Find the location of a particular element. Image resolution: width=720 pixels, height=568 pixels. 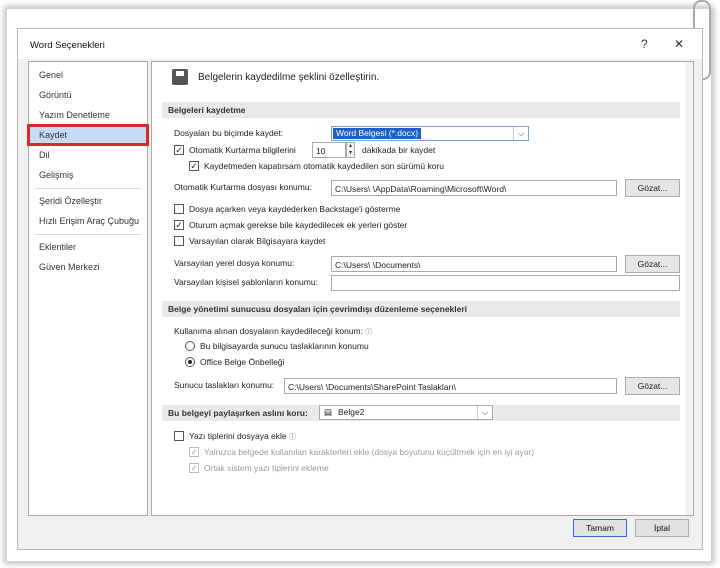

no-common-fonts-checkbox: ✓ is located at coordinates (194, 468).